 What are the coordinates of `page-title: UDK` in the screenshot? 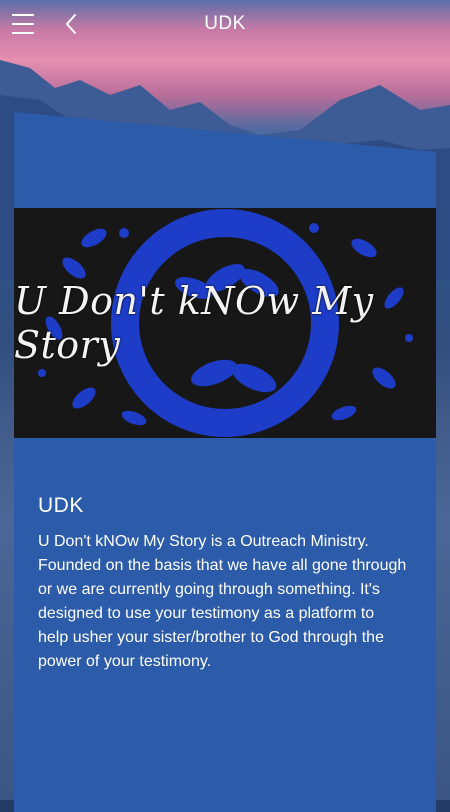 It's located at (225, 23).